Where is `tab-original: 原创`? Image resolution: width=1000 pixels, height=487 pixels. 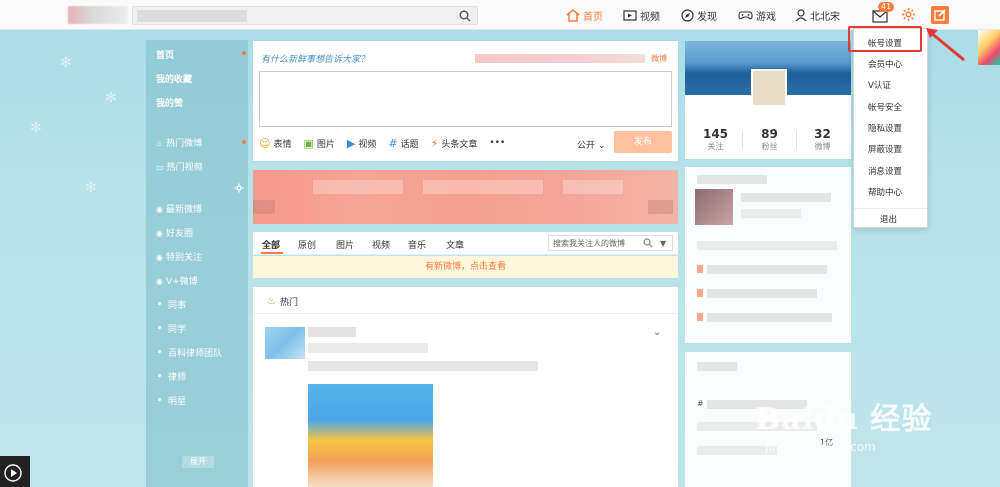
tab-original: 原创 is located at coordinates (307, 244).